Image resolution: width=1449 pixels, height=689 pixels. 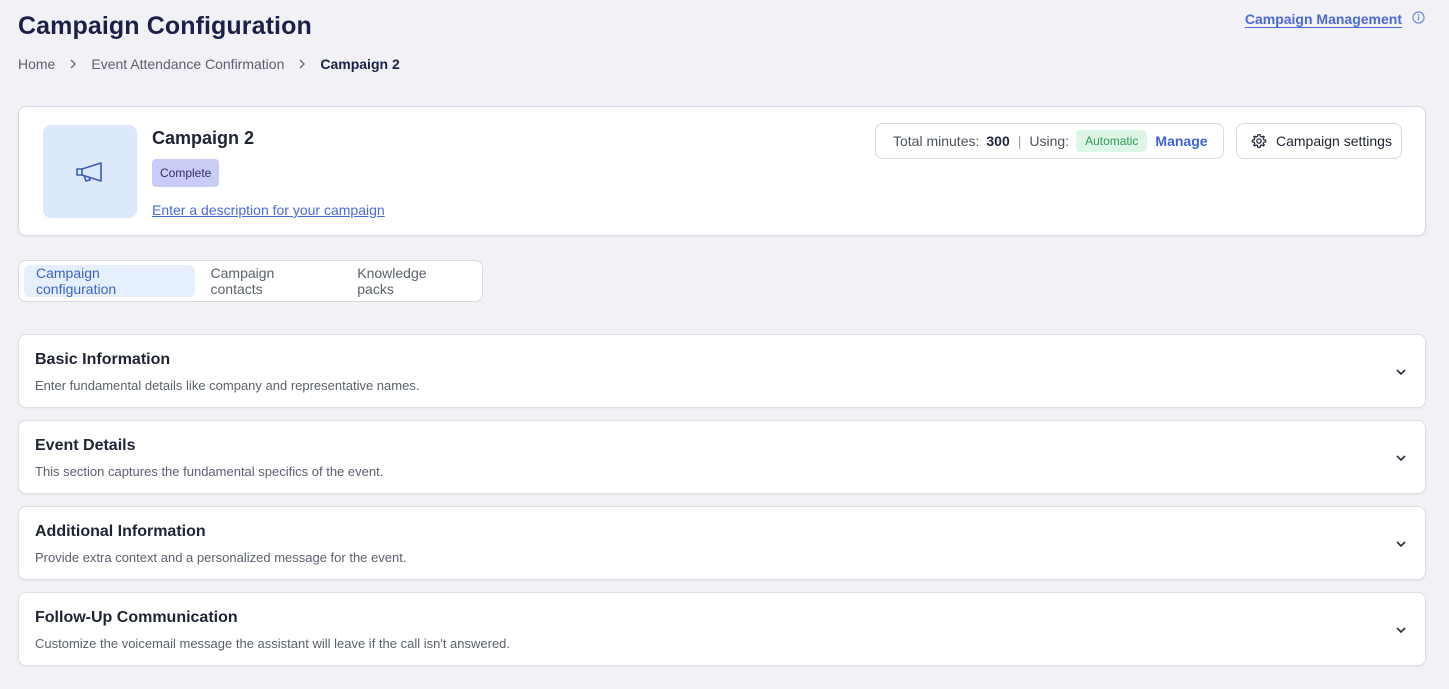 I want to click on using-label: Using:, so click(x=1049, y=141).